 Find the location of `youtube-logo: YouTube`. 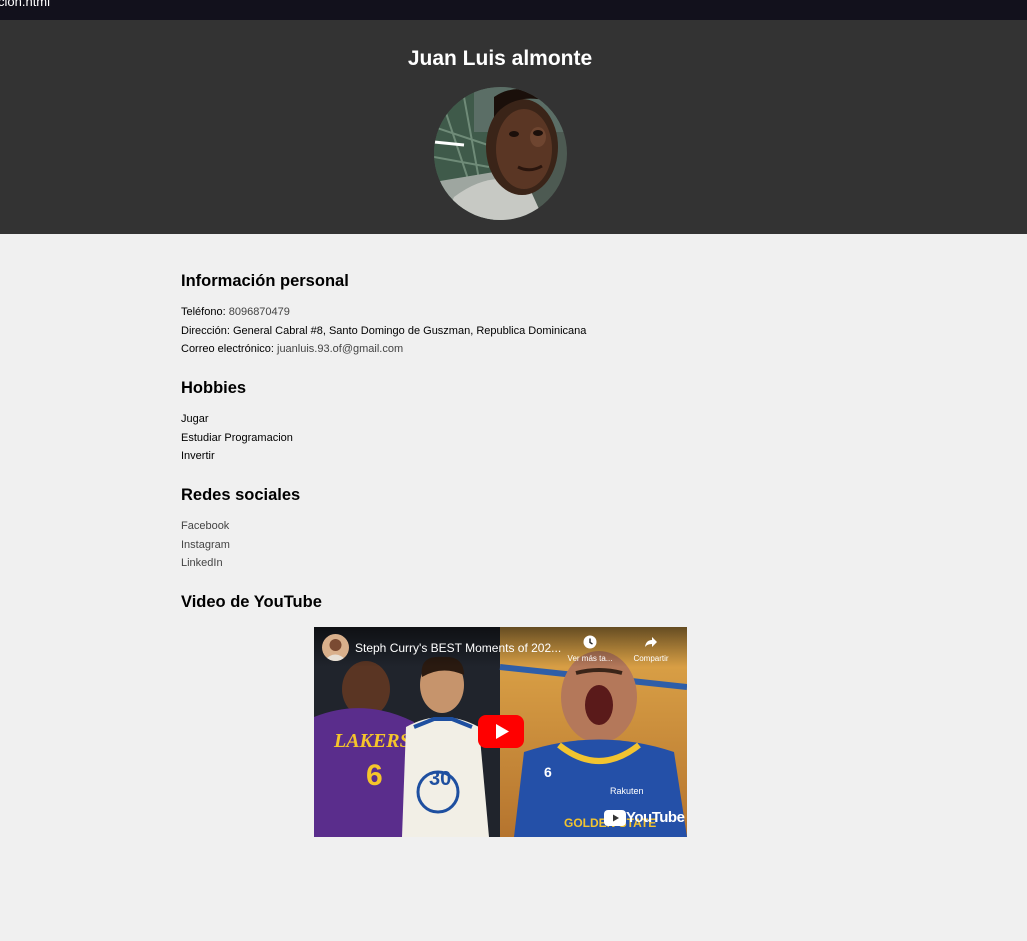

youtube-logo: YouTube is located at coordinates (644, 817).